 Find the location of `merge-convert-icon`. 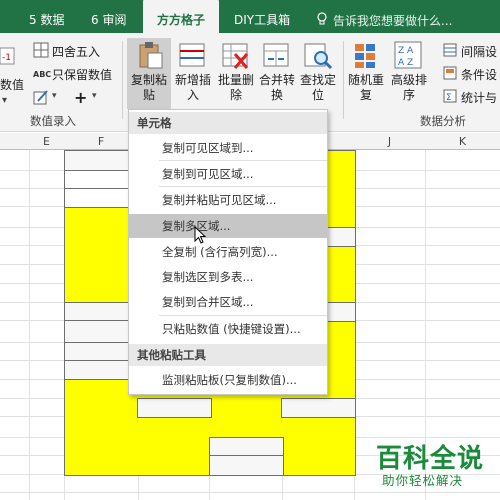

merge-convert-icon is located at coordinates (277, 56).